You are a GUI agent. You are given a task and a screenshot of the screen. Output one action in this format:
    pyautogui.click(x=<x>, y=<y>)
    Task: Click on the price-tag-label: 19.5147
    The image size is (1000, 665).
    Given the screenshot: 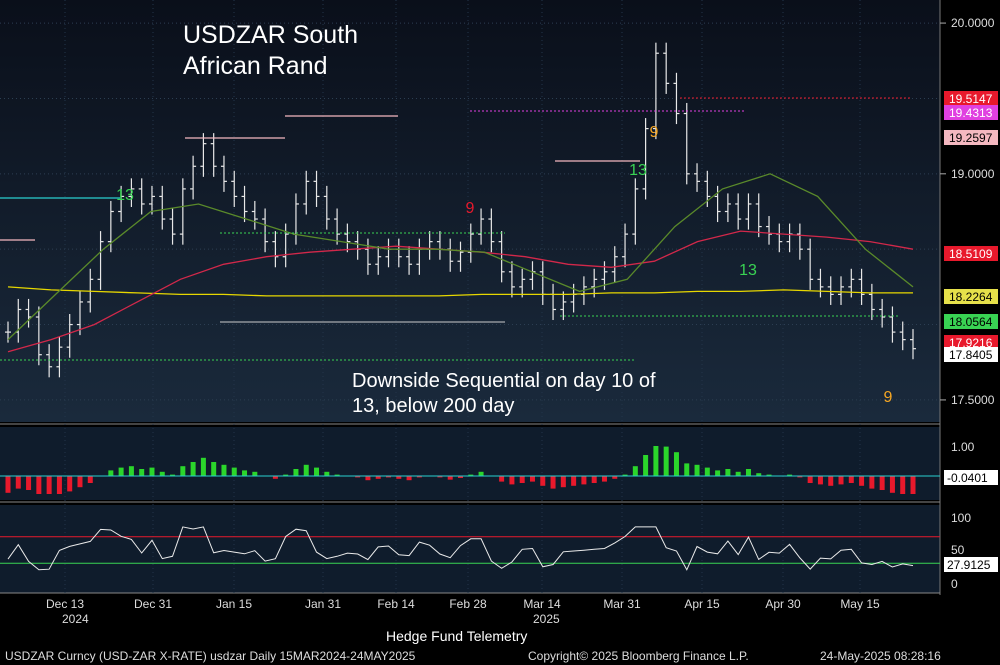 What is the action you would take?
    pyautogui.click(x=971, y=99)
    